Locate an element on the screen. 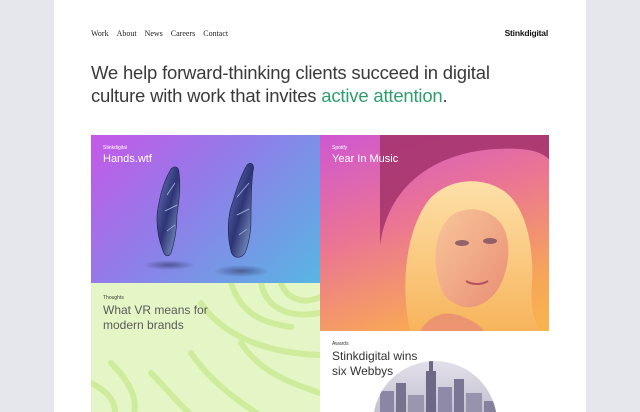 Image resolution: width=640 pixels, height=412 pixels. tile-title: What VR means for modern brands is located at coordinates (155, 318).